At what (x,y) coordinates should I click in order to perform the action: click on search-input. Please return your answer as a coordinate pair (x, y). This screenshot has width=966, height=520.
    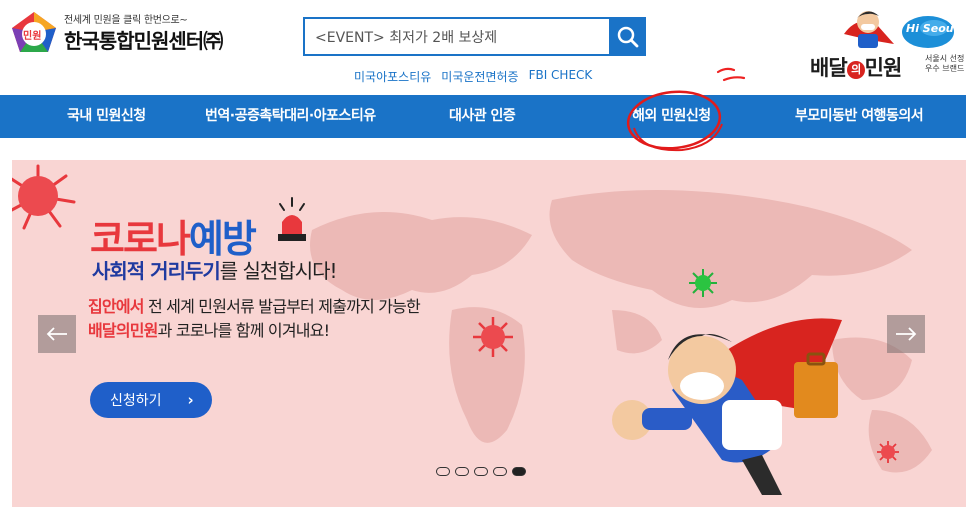
    Looking at the image, I should click on (456, 36).